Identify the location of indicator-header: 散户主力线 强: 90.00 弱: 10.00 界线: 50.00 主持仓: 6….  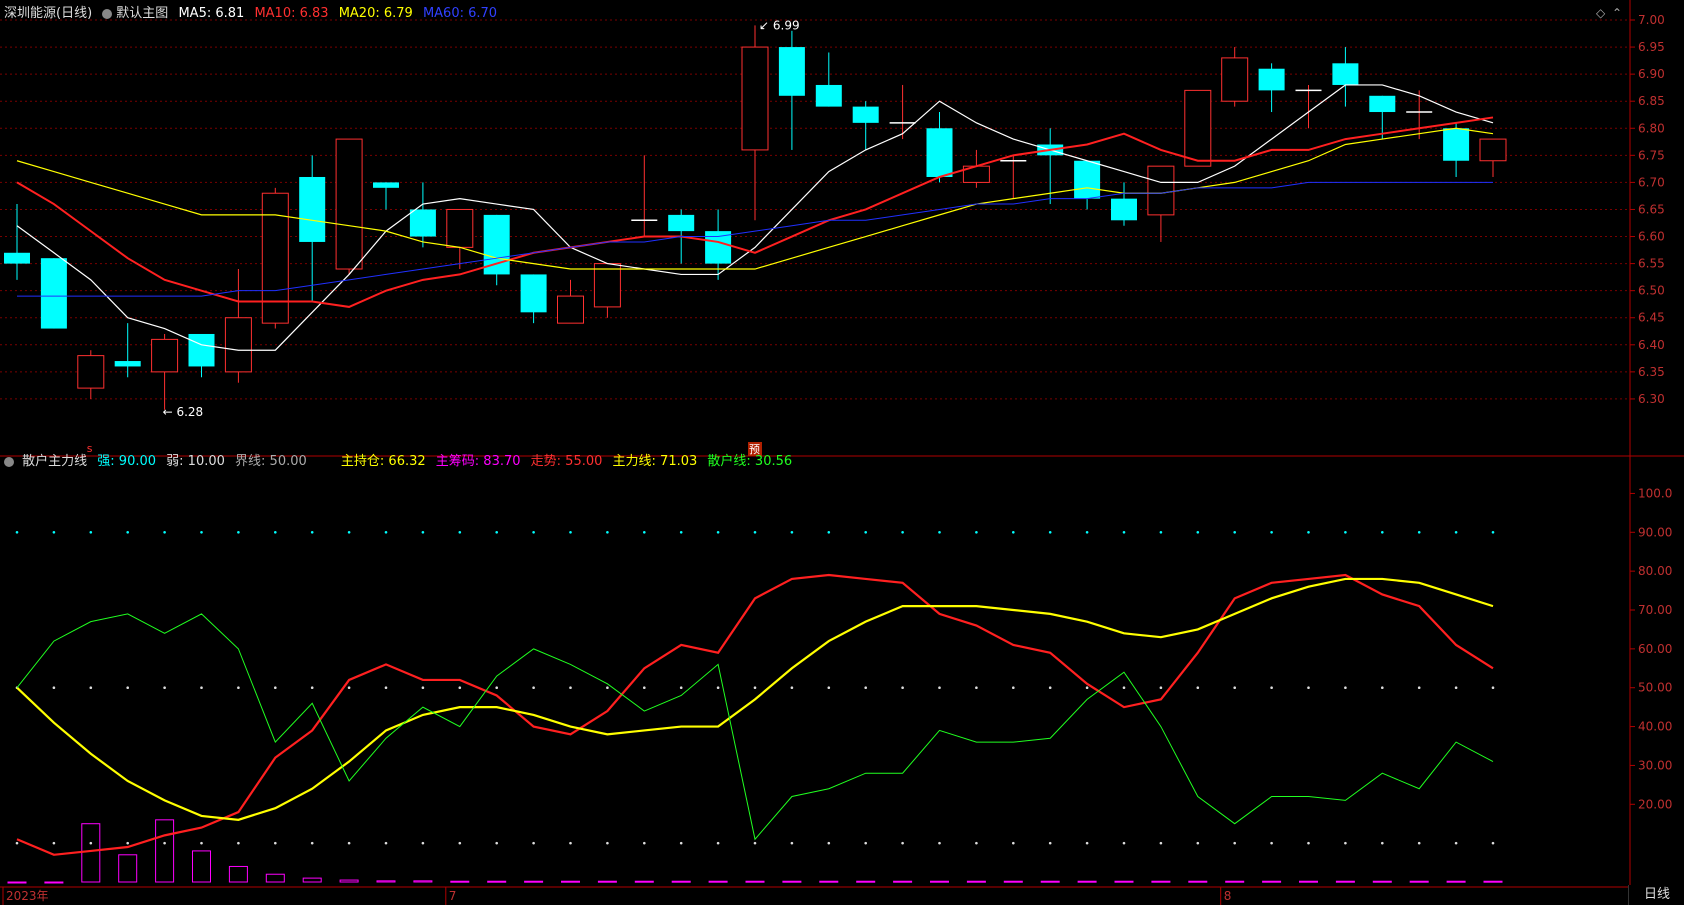
(401, 462).